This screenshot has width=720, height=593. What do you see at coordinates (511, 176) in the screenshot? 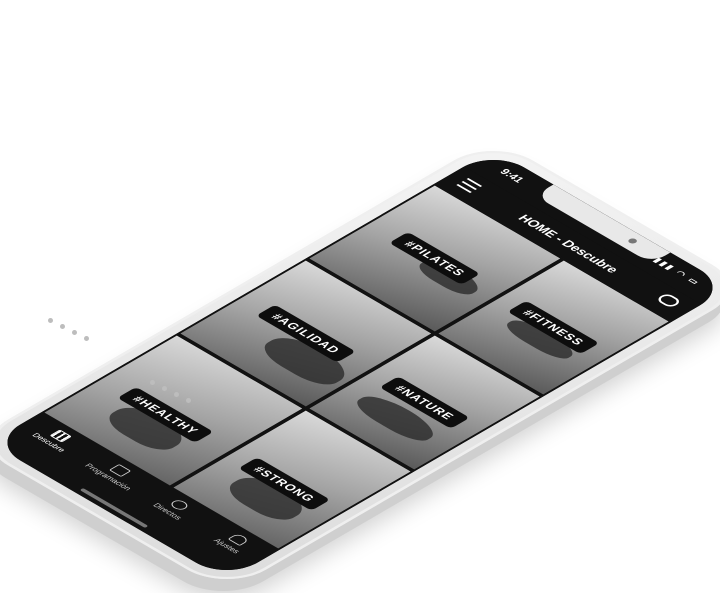
I see `status-time: 9:41` at bounding box center [511, 176].